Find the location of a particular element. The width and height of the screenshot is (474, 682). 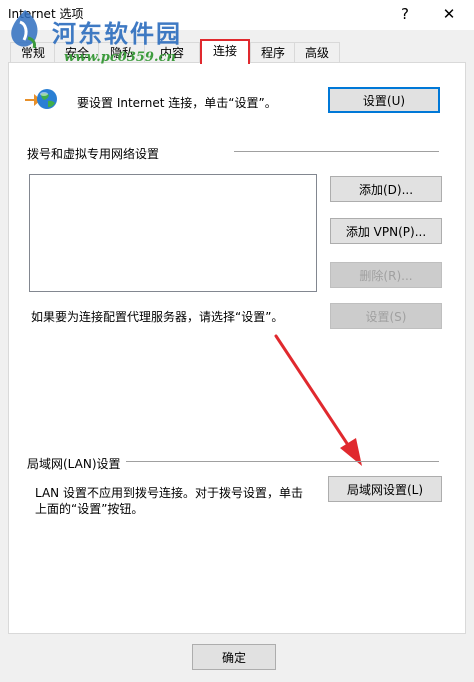

annotation-arrow is located at coordinates (325, 400).